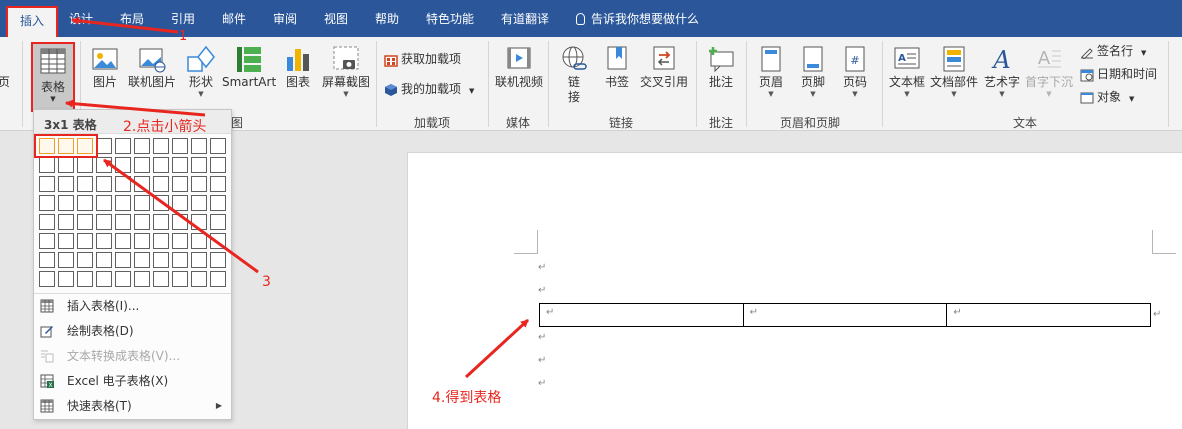  Describe the element at coordinates (771, 71) in the screenshot. I see `header-button: 页眉 ▼` at that location.